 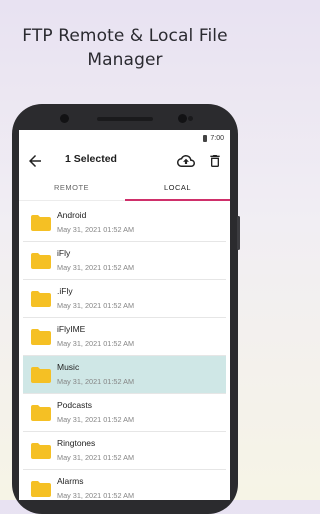 I want to click on list-item: iFly May 31, 2021 01:52 AM, so click(x=124, y=261).